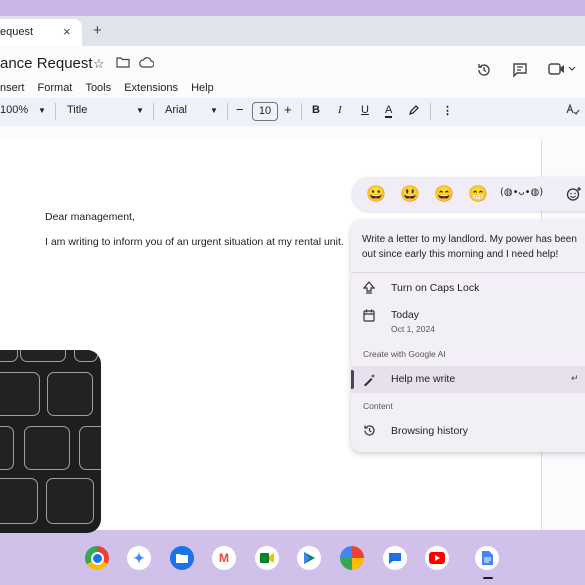 This screenshot has height=585, width=585. What do you see at coordinates (437, 558) in the screenshot?
I see `youtube-icon` at bounding box center [437, 558].